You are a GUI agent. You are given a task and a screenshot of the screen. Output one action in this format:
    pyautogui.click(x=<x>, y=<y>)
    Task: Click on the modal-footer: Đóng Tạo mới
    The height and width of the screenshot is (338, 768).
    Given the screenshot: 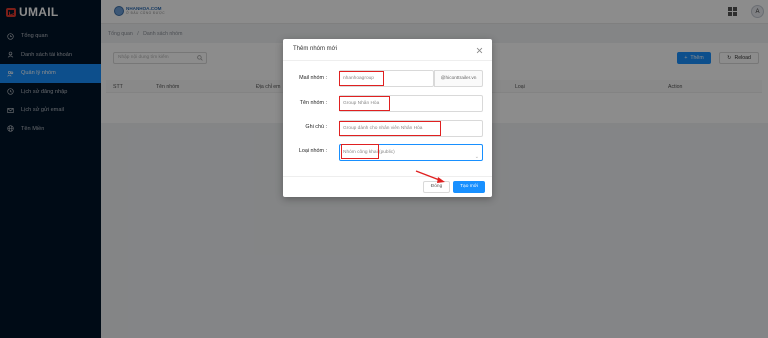 What is the action you would take?
    pyautogui.click(x=387, y=186)
    